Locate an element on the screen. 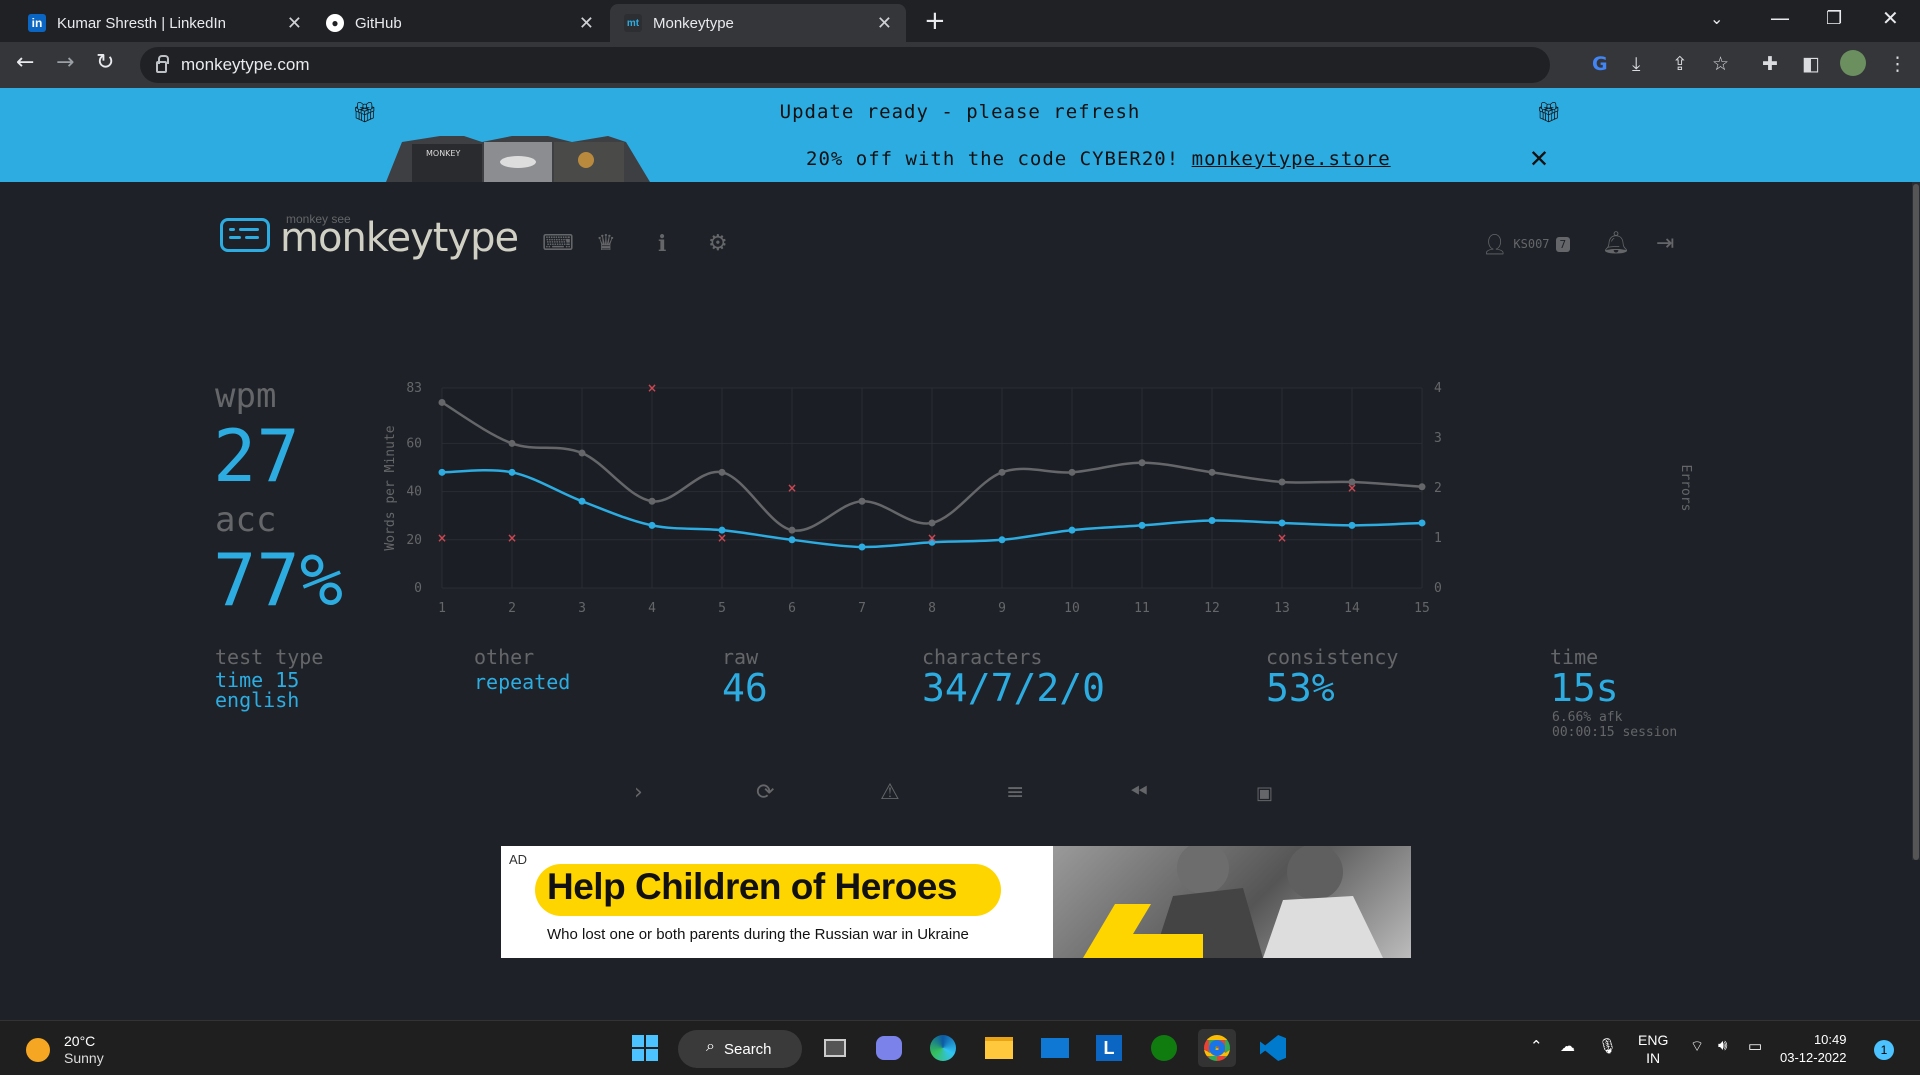  taskbar-search: ⌕ Search is located at coordinates (740, 1049).